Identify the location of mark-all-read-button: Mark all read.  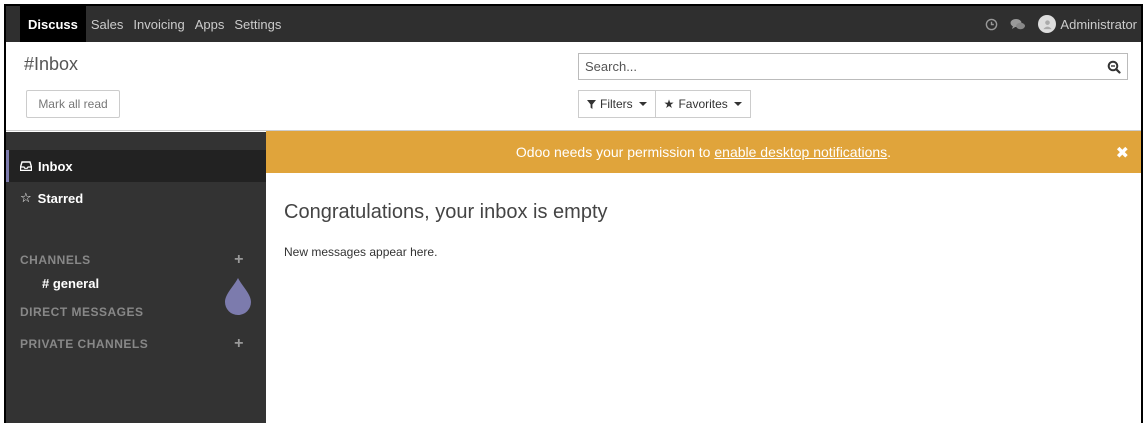
(73, 104).